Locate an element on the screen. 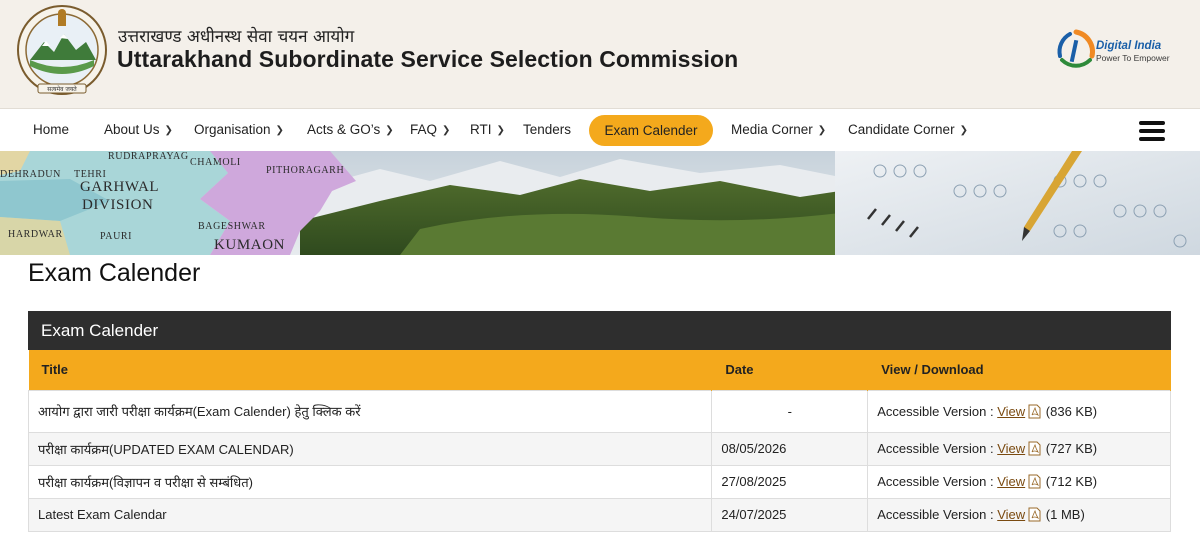  map-label-chamoli: CHAMOLI is located at coordinates (215, 162).